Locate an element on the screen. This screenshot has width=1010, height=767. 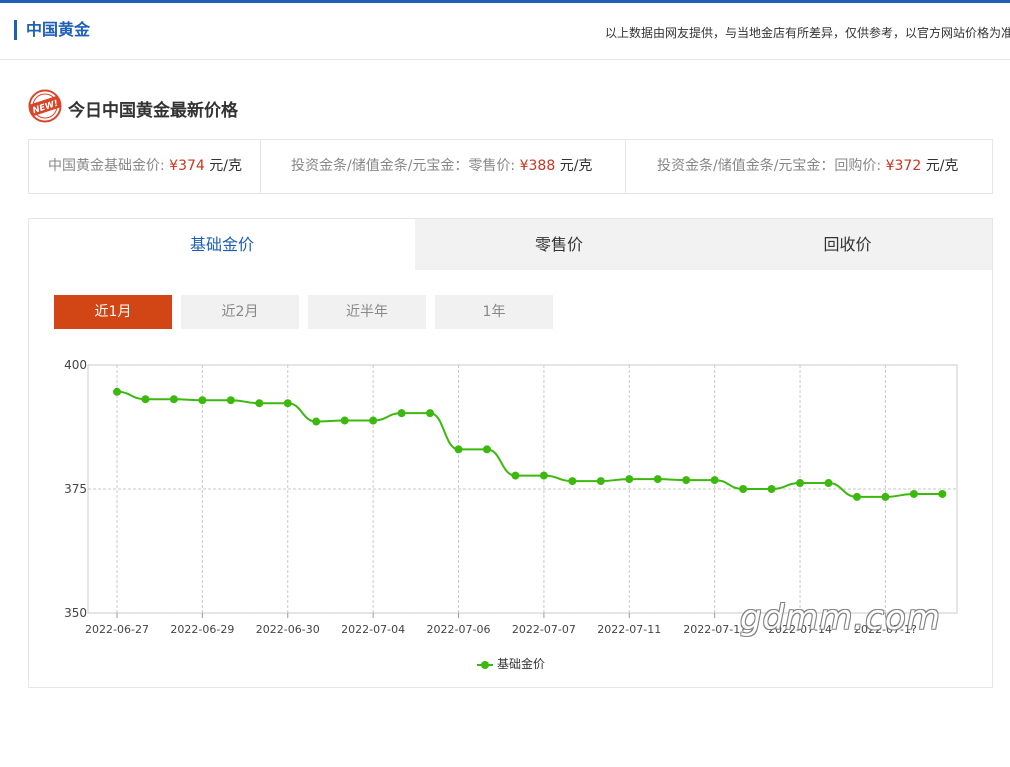
range-1-month-button: 近1月 is located at coordinates (113, 312).